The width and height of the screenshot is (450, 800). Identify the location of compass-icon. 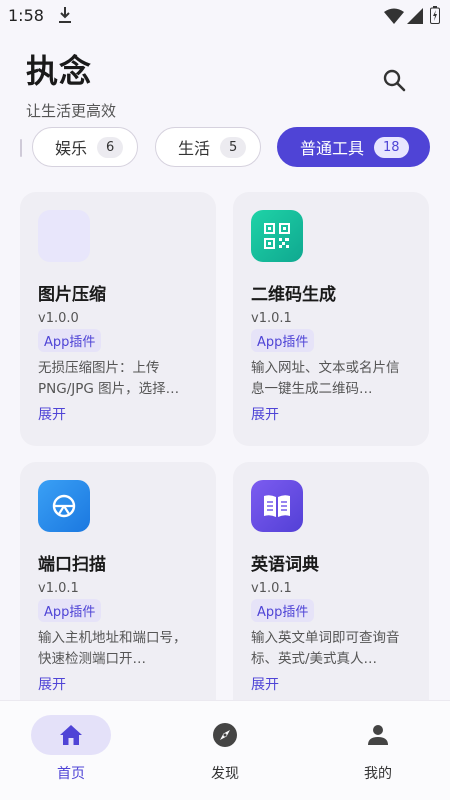
(225, 735).